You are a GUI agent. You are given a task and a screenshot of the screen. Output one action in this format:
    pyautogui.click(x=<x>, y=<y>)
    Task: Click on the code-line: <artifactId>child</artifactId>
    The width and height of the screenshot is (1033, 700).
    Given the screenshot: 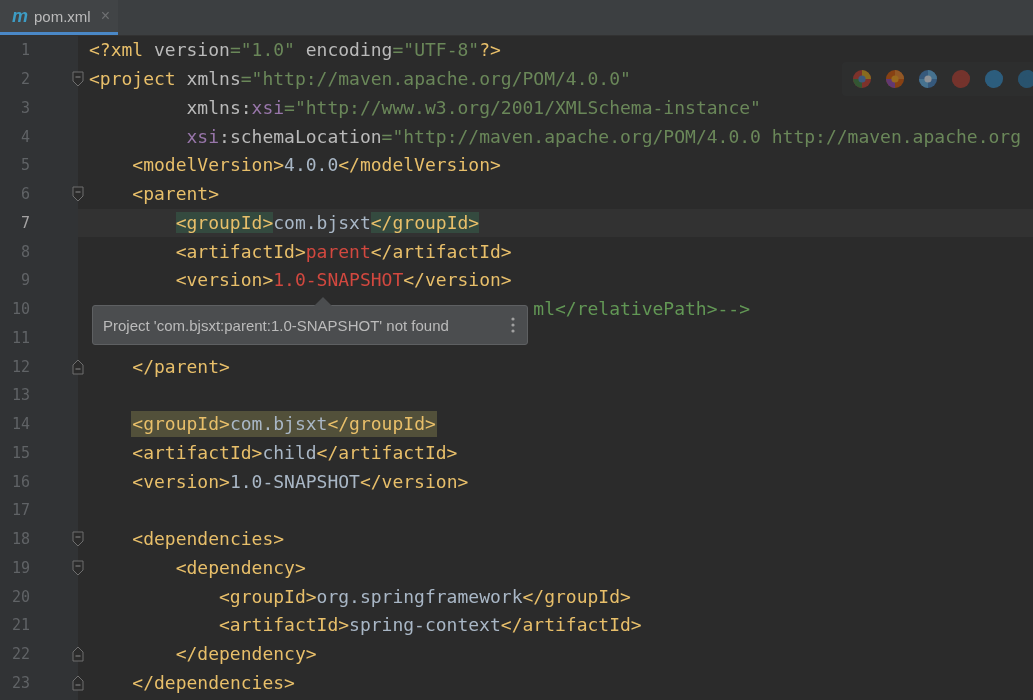 What is the action you would take?
    pyautogui.click(x=295, y=452)
    